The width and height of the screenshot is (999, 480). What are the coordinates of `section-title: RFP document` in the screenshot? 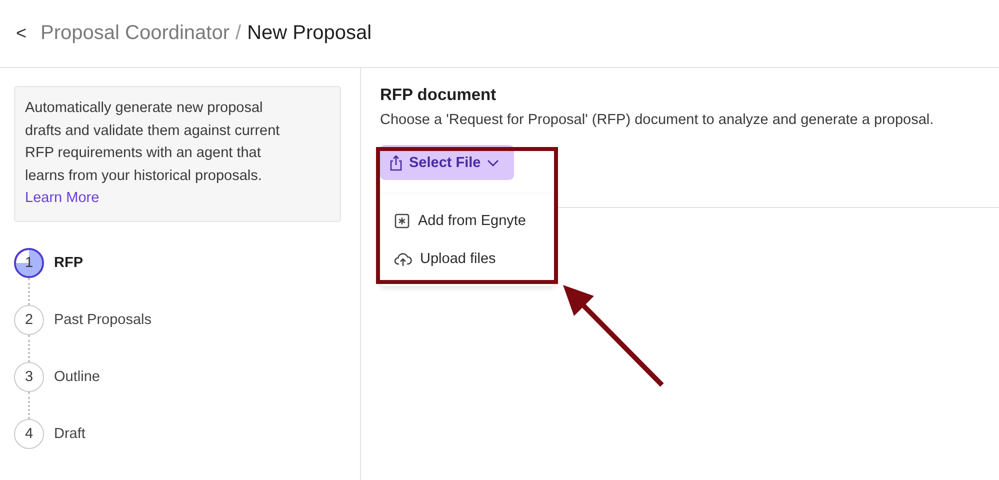 It's located at (439, 95).